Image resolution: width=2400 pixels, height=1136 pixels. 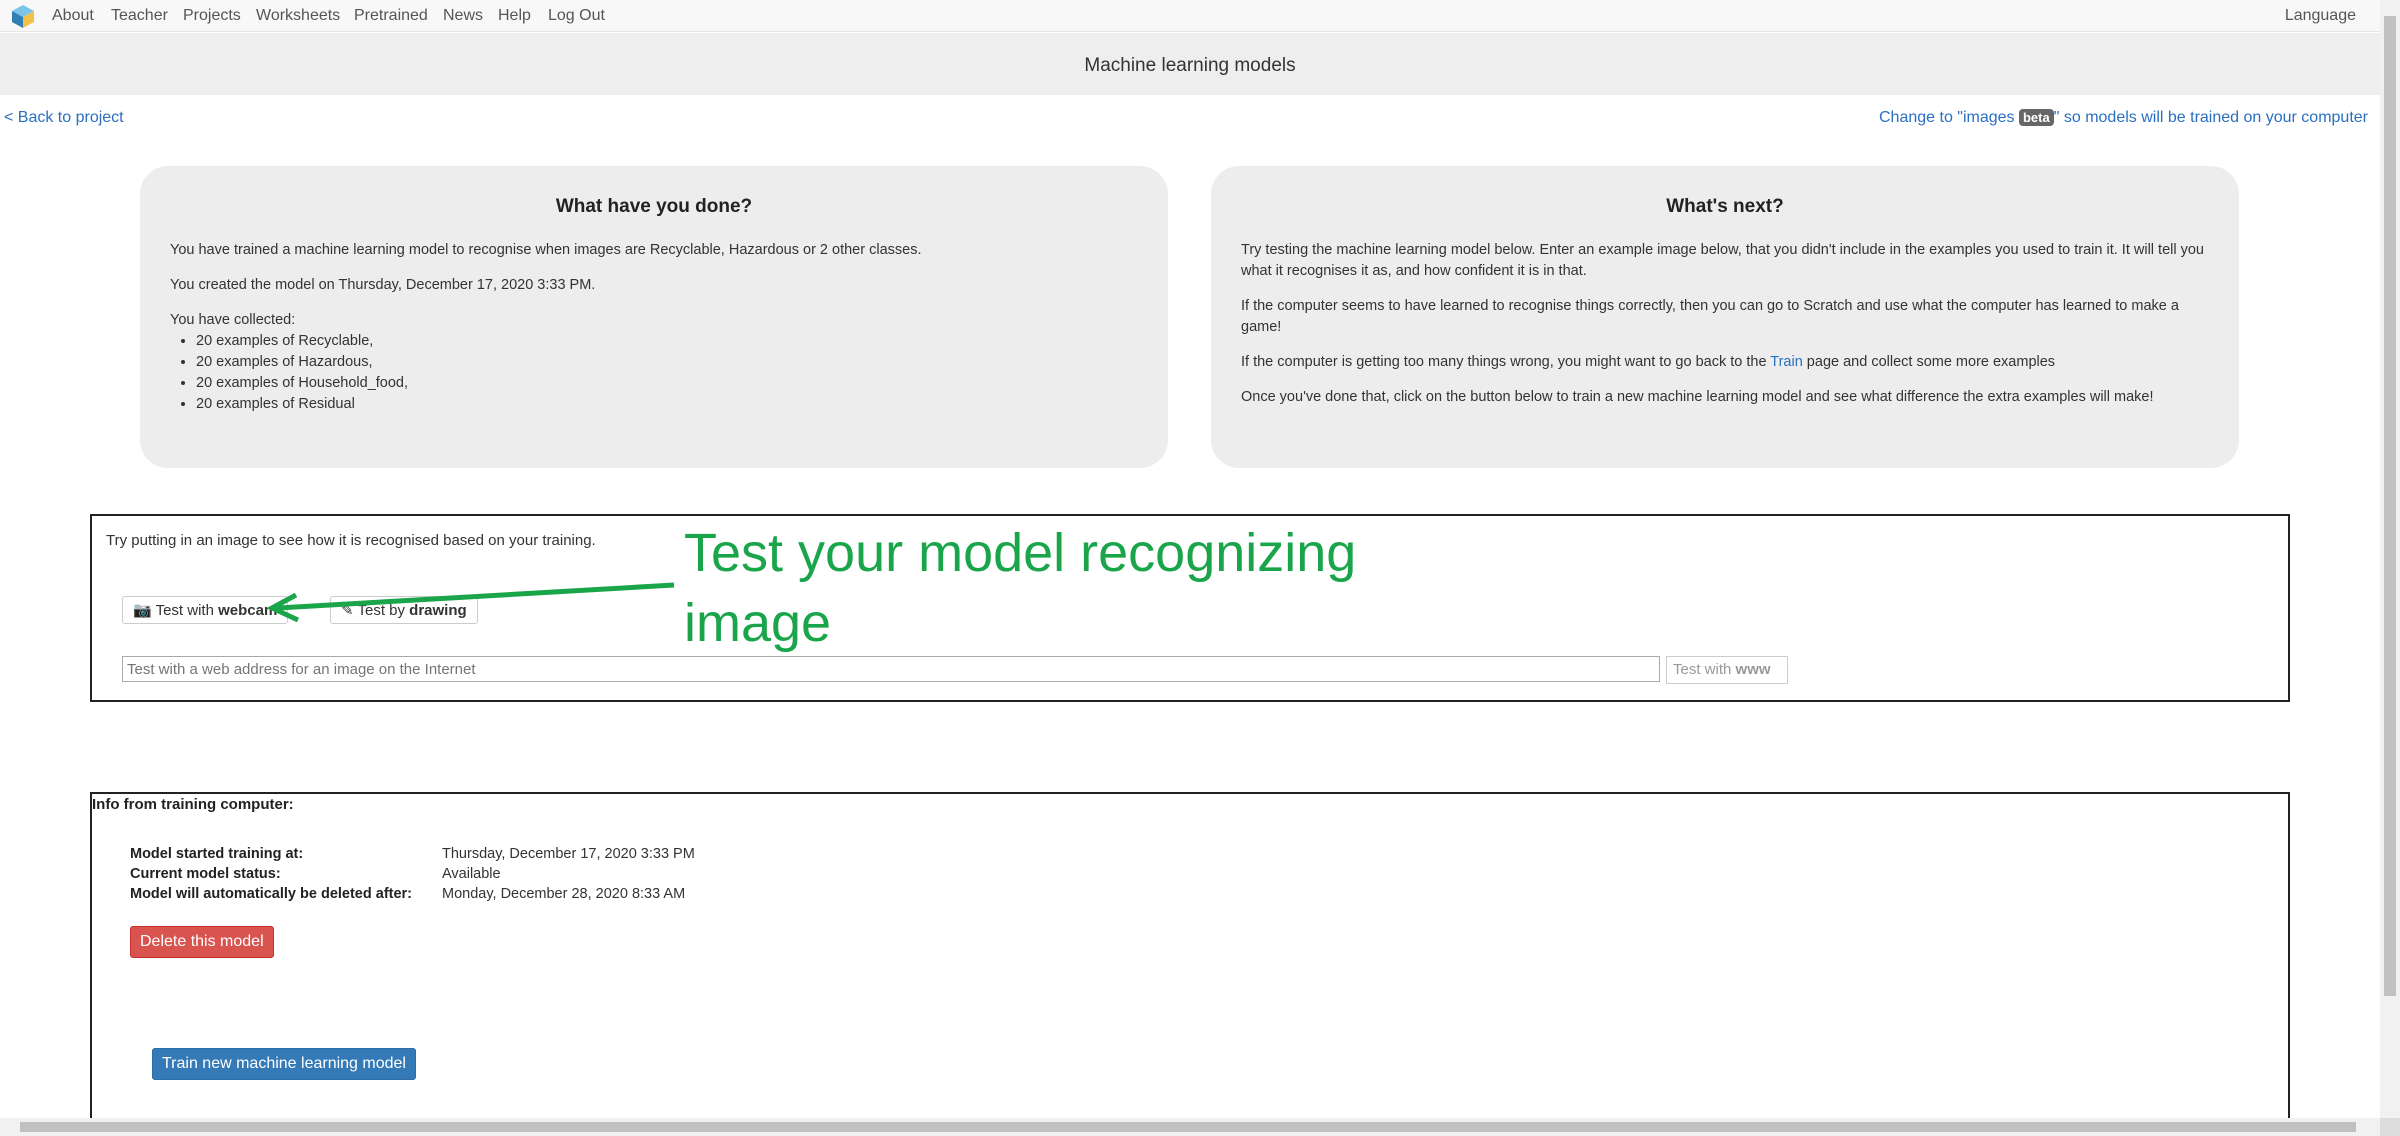 I want to click on test-with-www-button: Test with www, so click(x=1727, y=670).